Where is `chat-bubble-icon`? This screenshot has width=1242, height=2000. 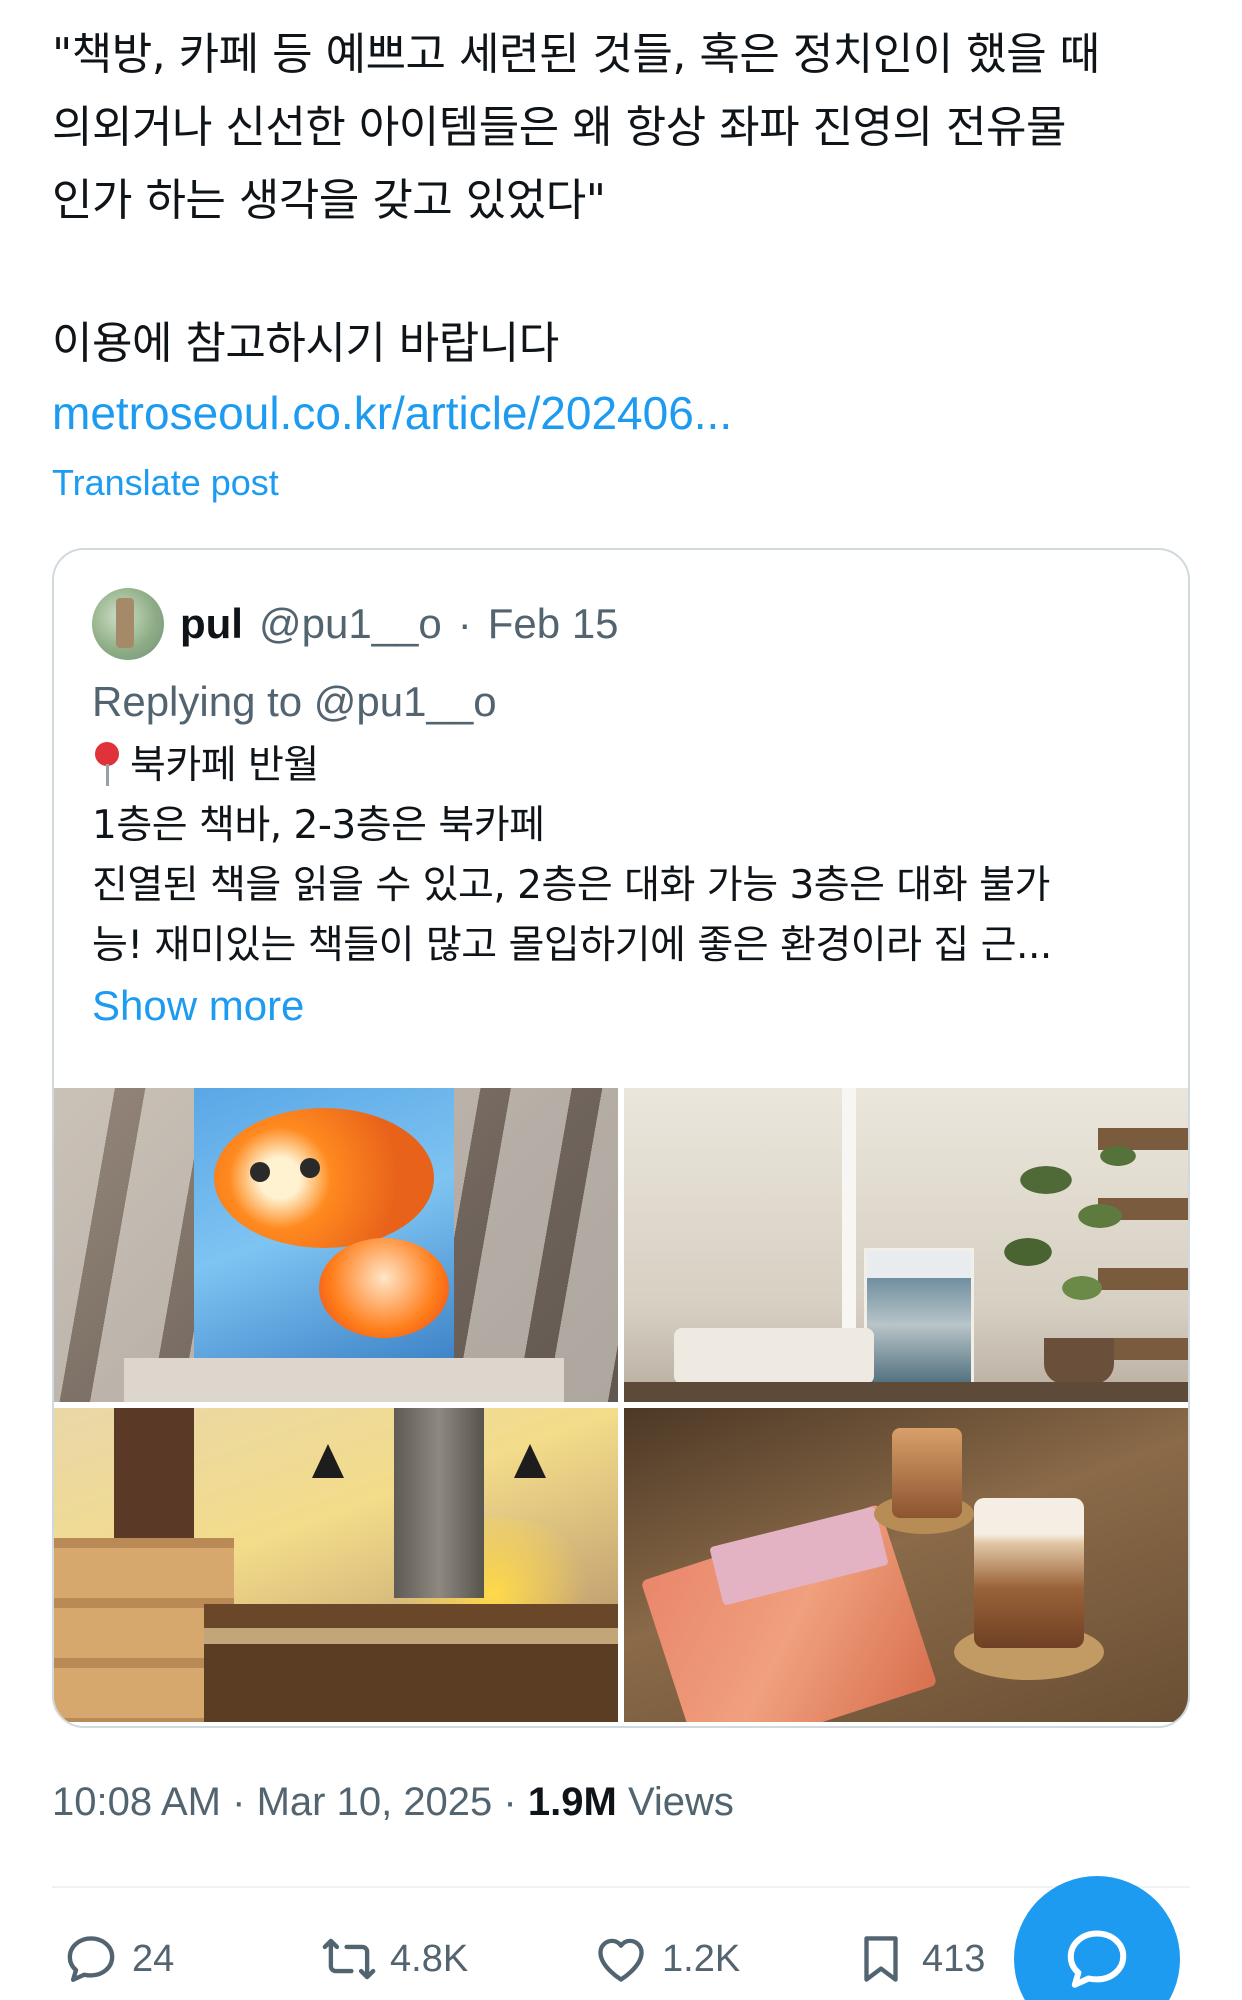 chat-bubble-icon is located at coordinates (1097, 1959).